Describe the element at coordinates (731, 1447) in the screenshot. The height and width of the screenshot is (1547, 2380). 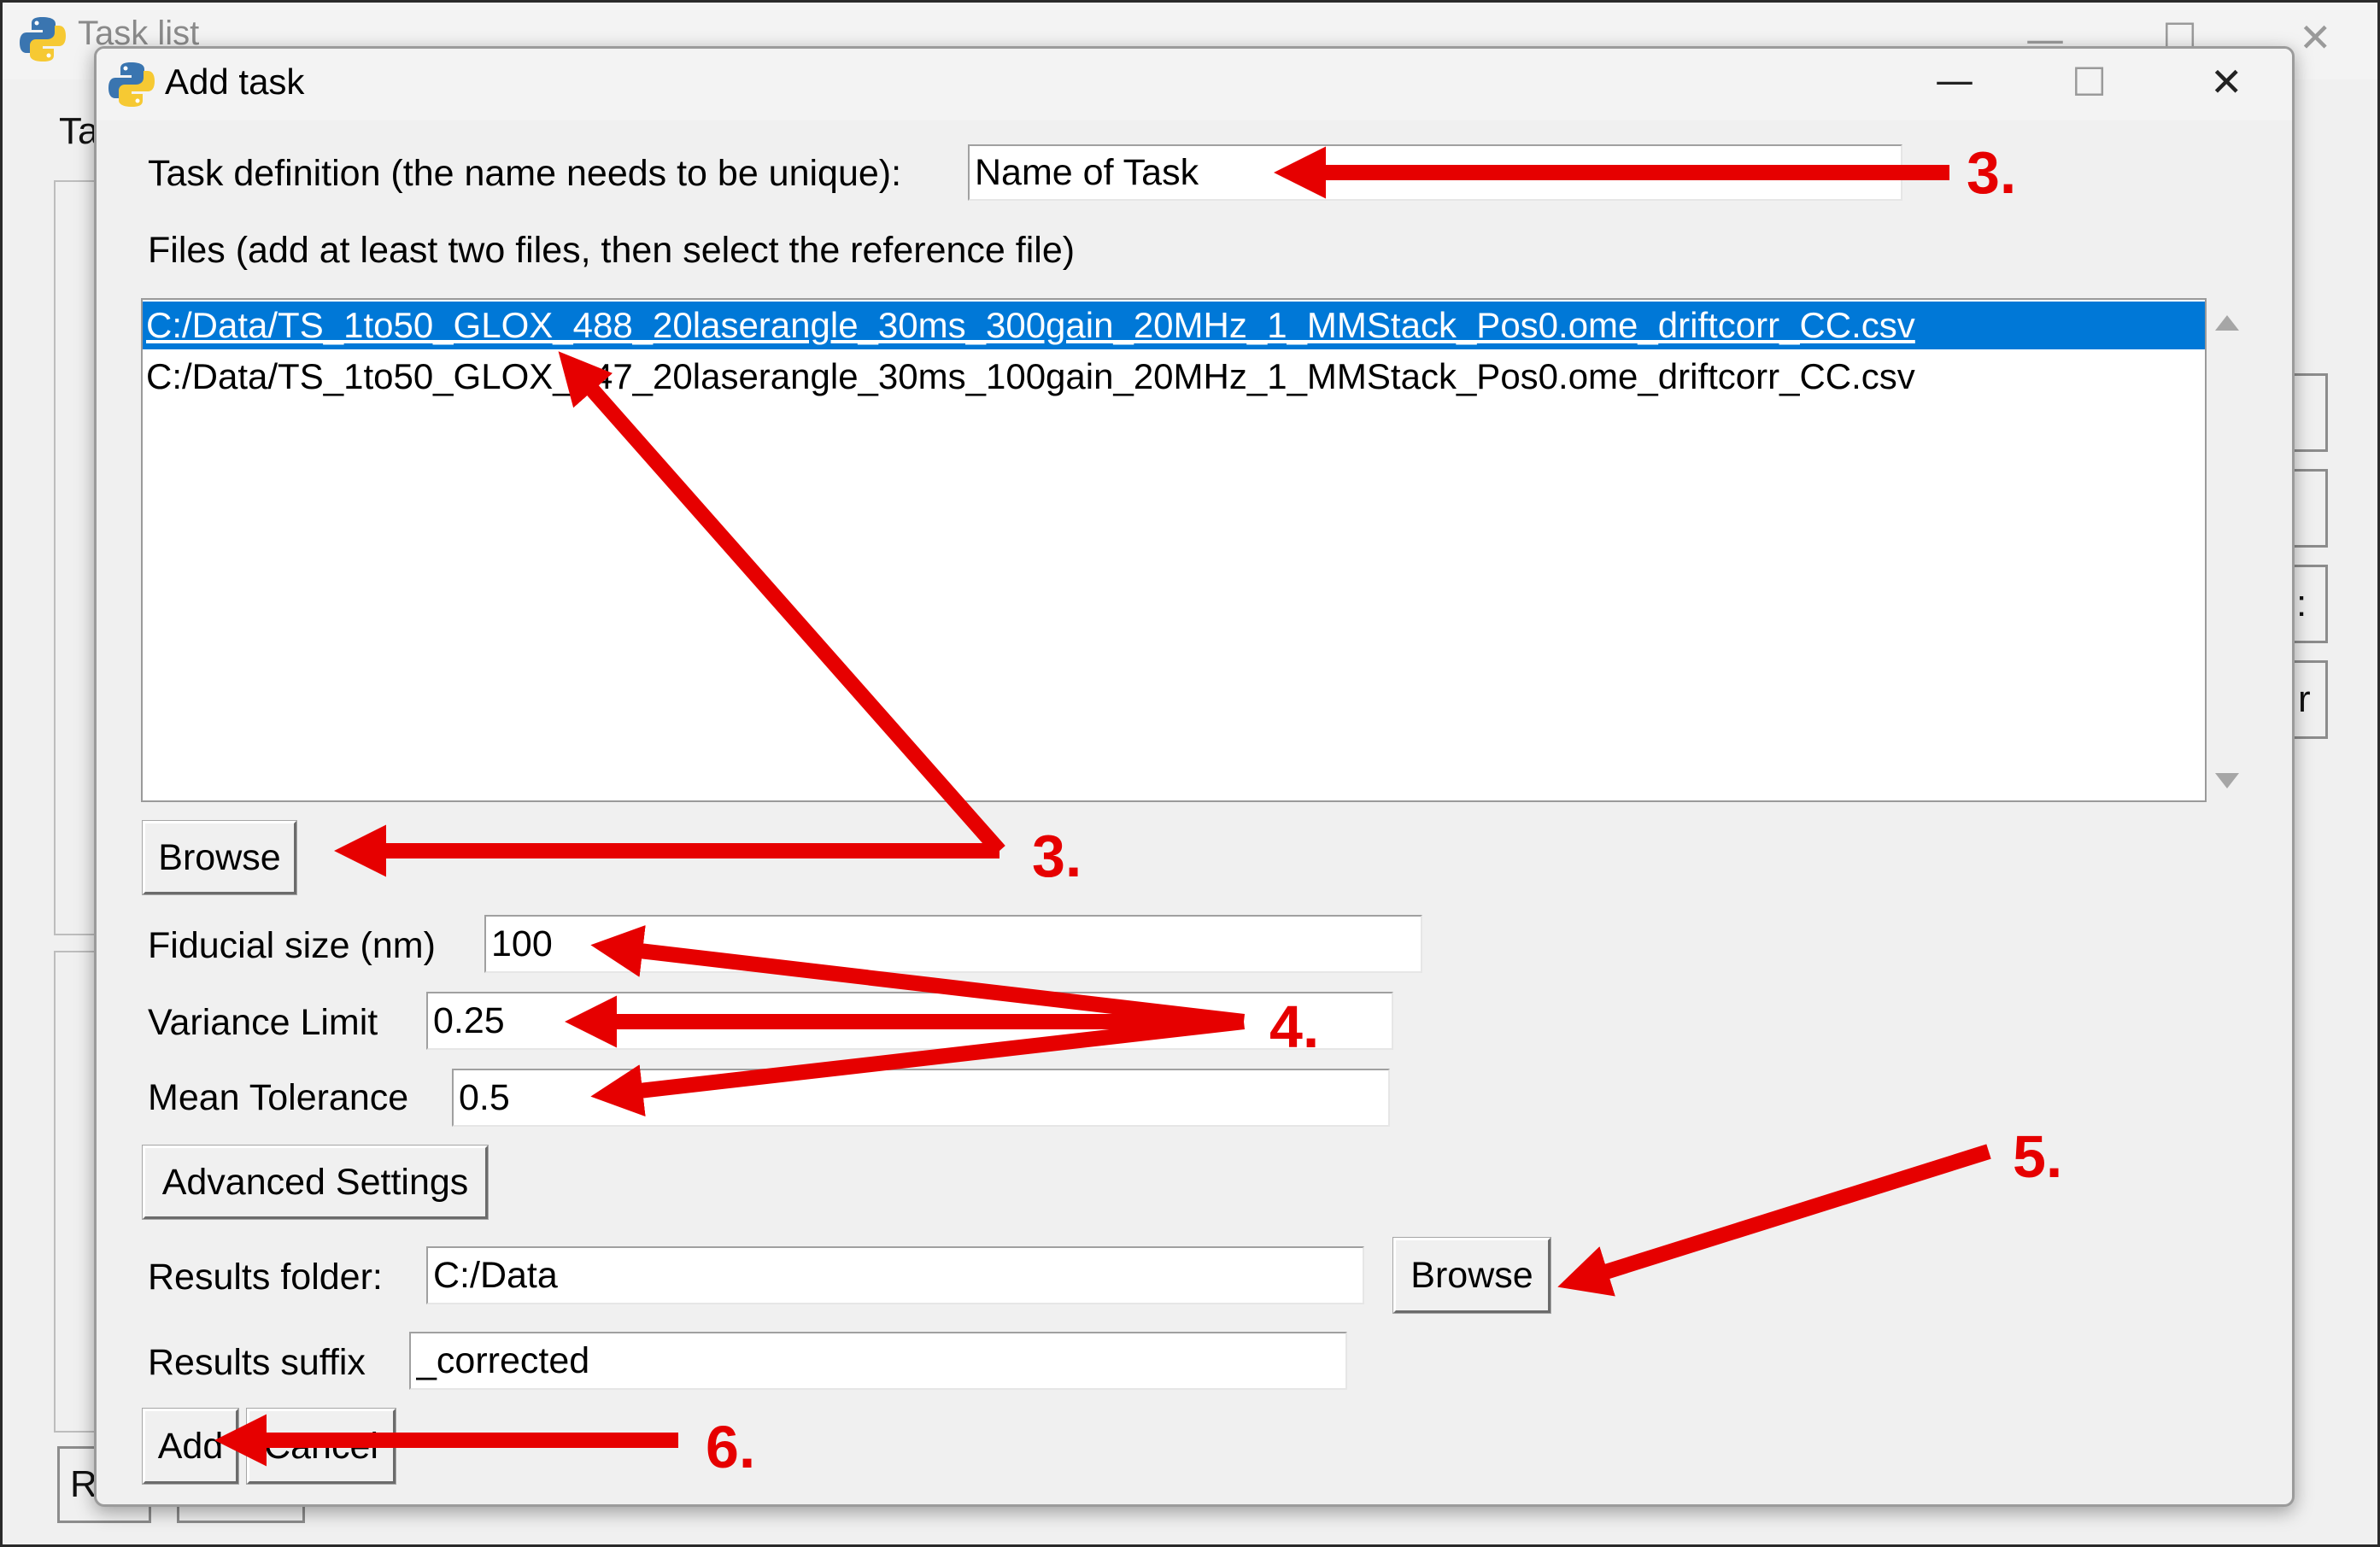
I see `annotation-step-6: 6.` at that location.